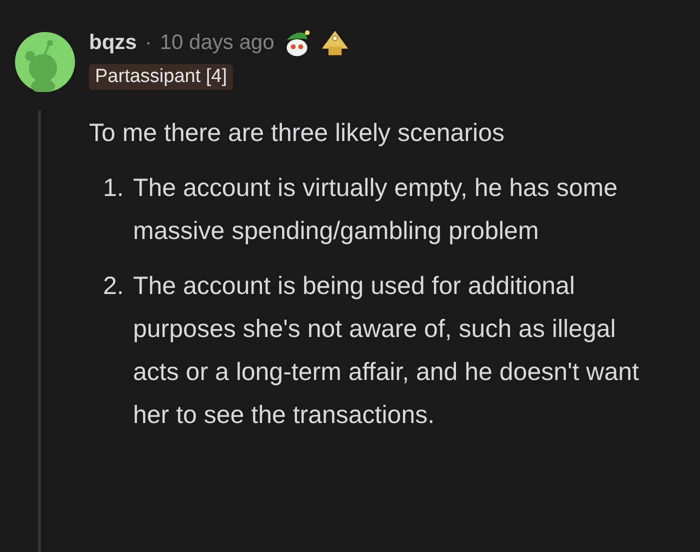 The height and width of the screenshot is (552, 700). I want to click on user-flair: Partassipant [4], so click(161, 77).